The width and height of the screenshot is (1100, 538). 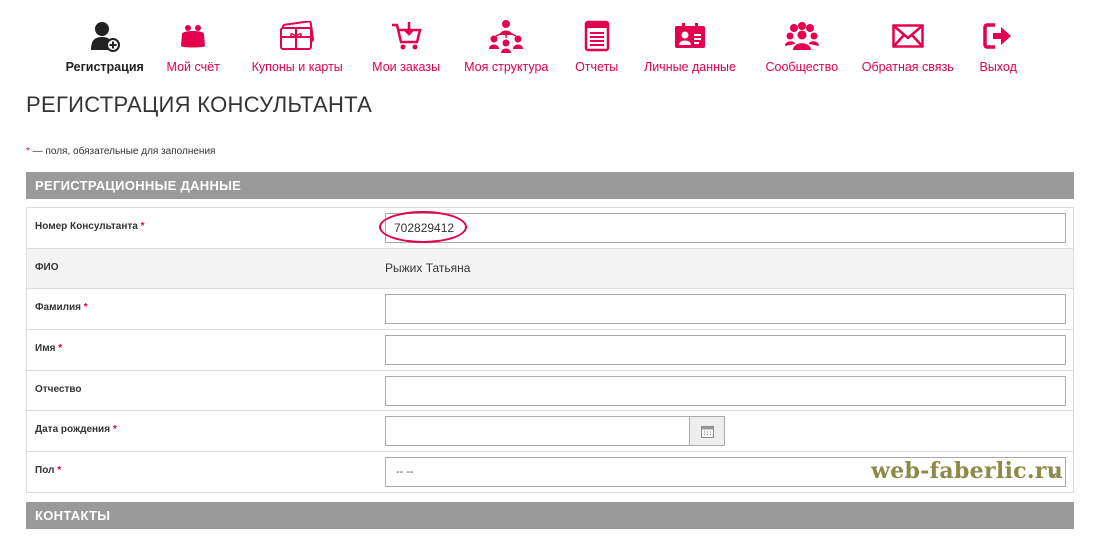 What do you see at coordinates (802, 67) in the screenshot?
I see `nav-label: Сообщество` at bounding box center [802, 67].